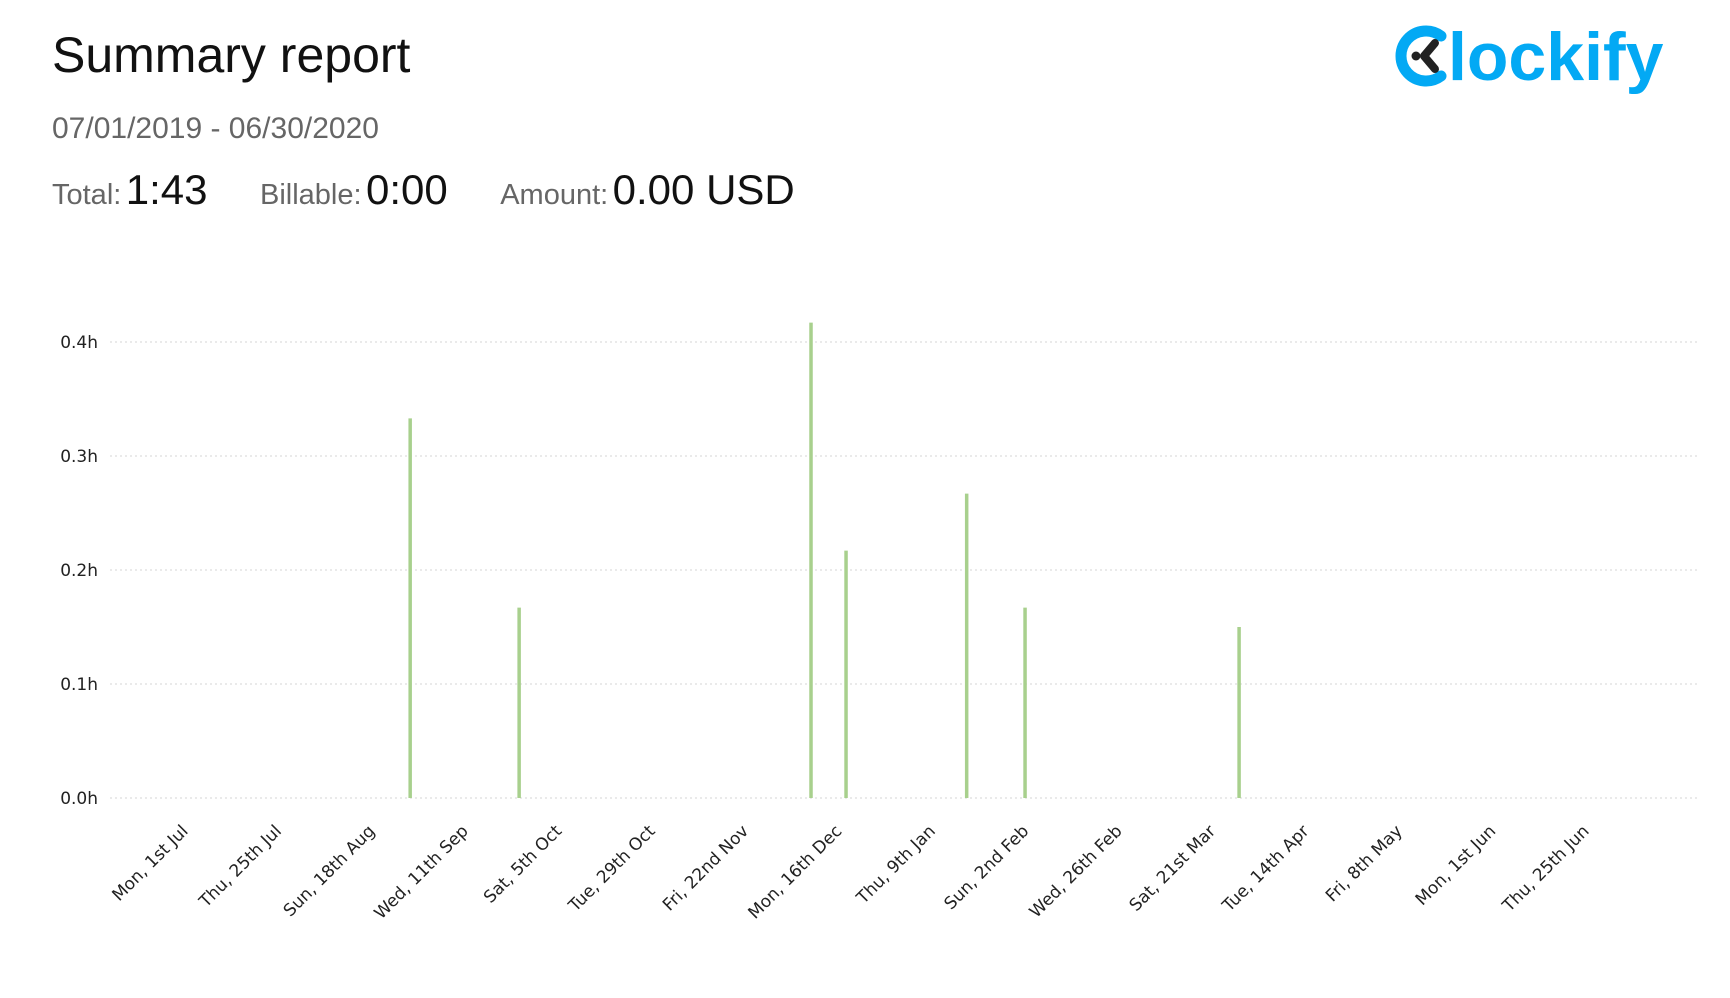 This screenshot has height=998, width=1730. Describe the element at coordinates (422, 872) in the screenshot. I see `x-tick-label: Wed, 11th Sep` at that location.